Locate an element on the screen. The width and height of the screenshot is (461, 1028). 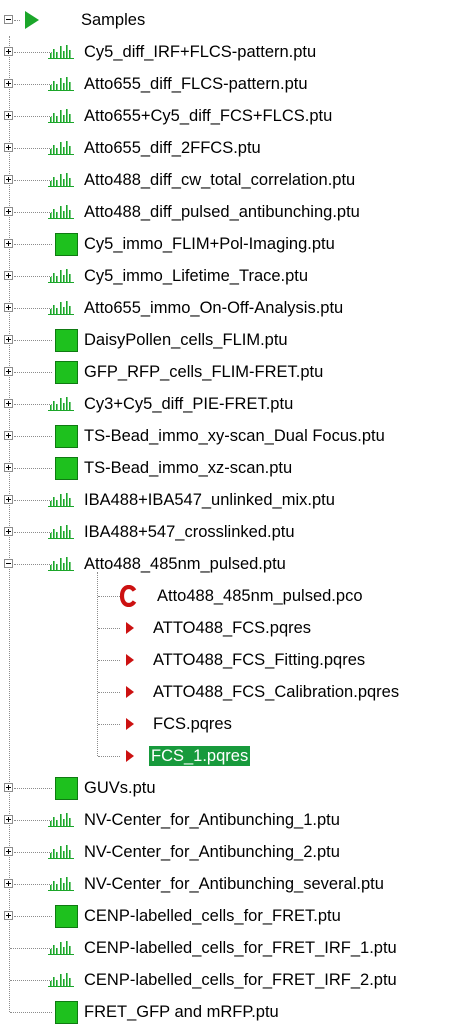
tree-node-label: Atto488_diff_cw_total_correlation.ptu is located at coordinates (220, 180).